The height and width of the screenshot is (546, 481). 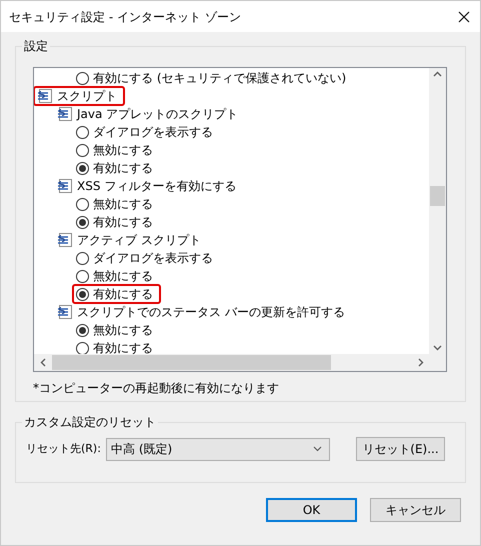 I want to click on ok-button: OK, so click(x=311, y=510).